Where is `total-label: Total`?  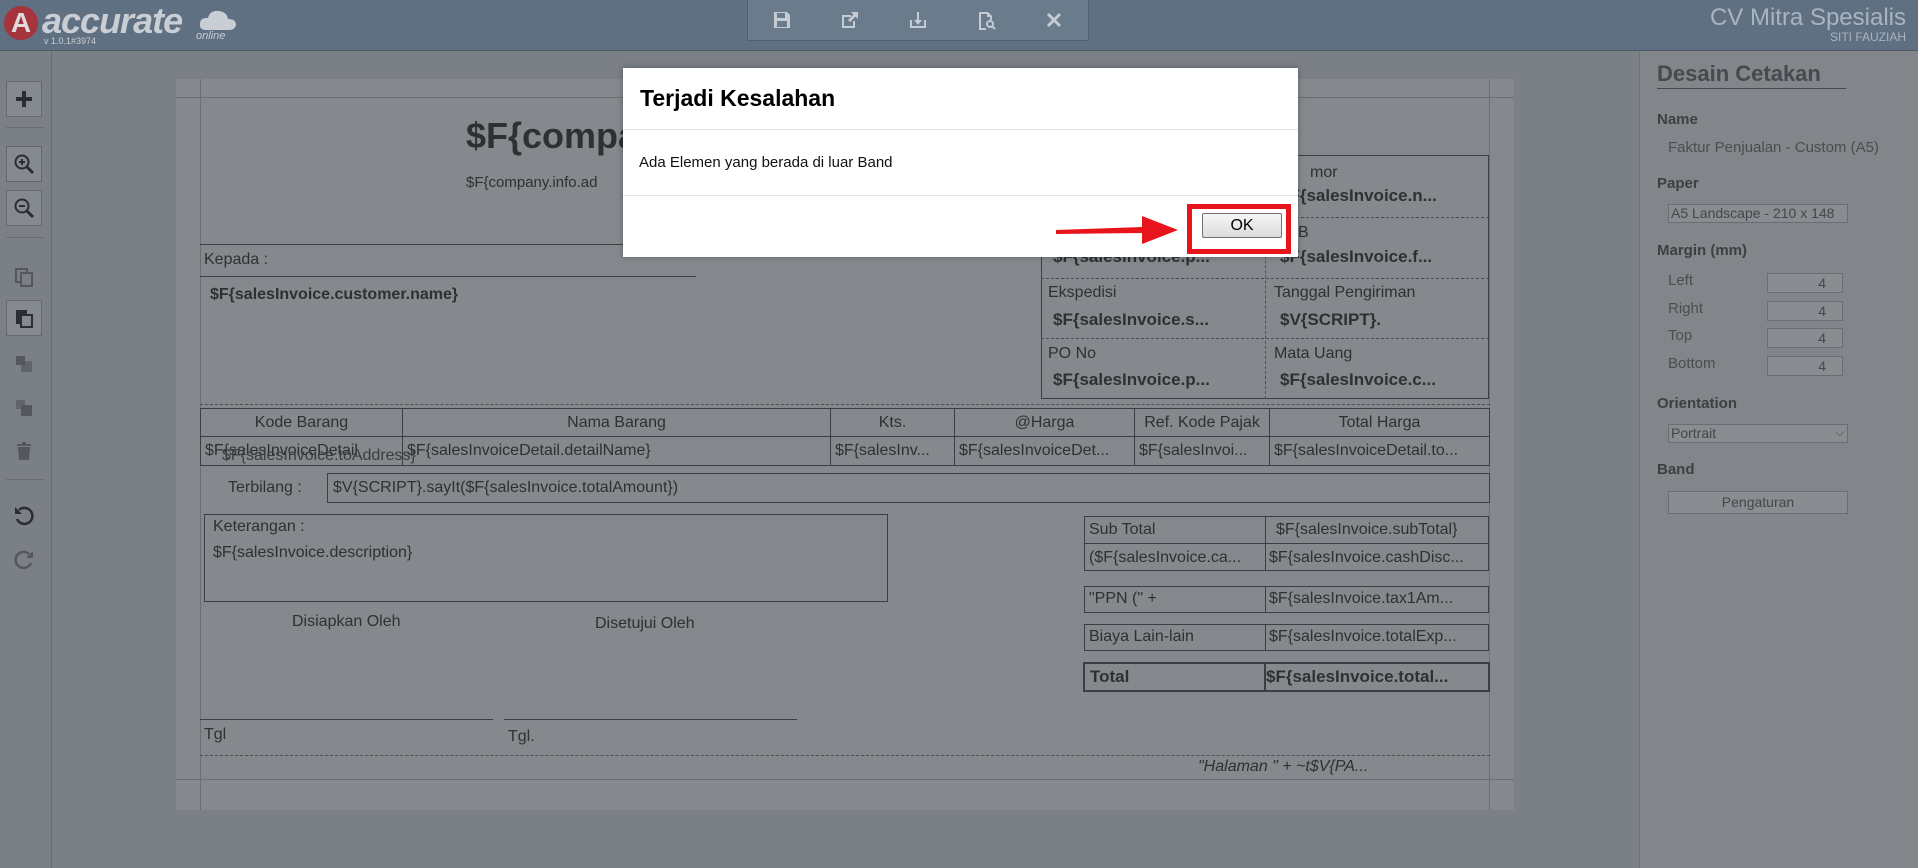 total-label: Total is located at coordinates (1109, 677).